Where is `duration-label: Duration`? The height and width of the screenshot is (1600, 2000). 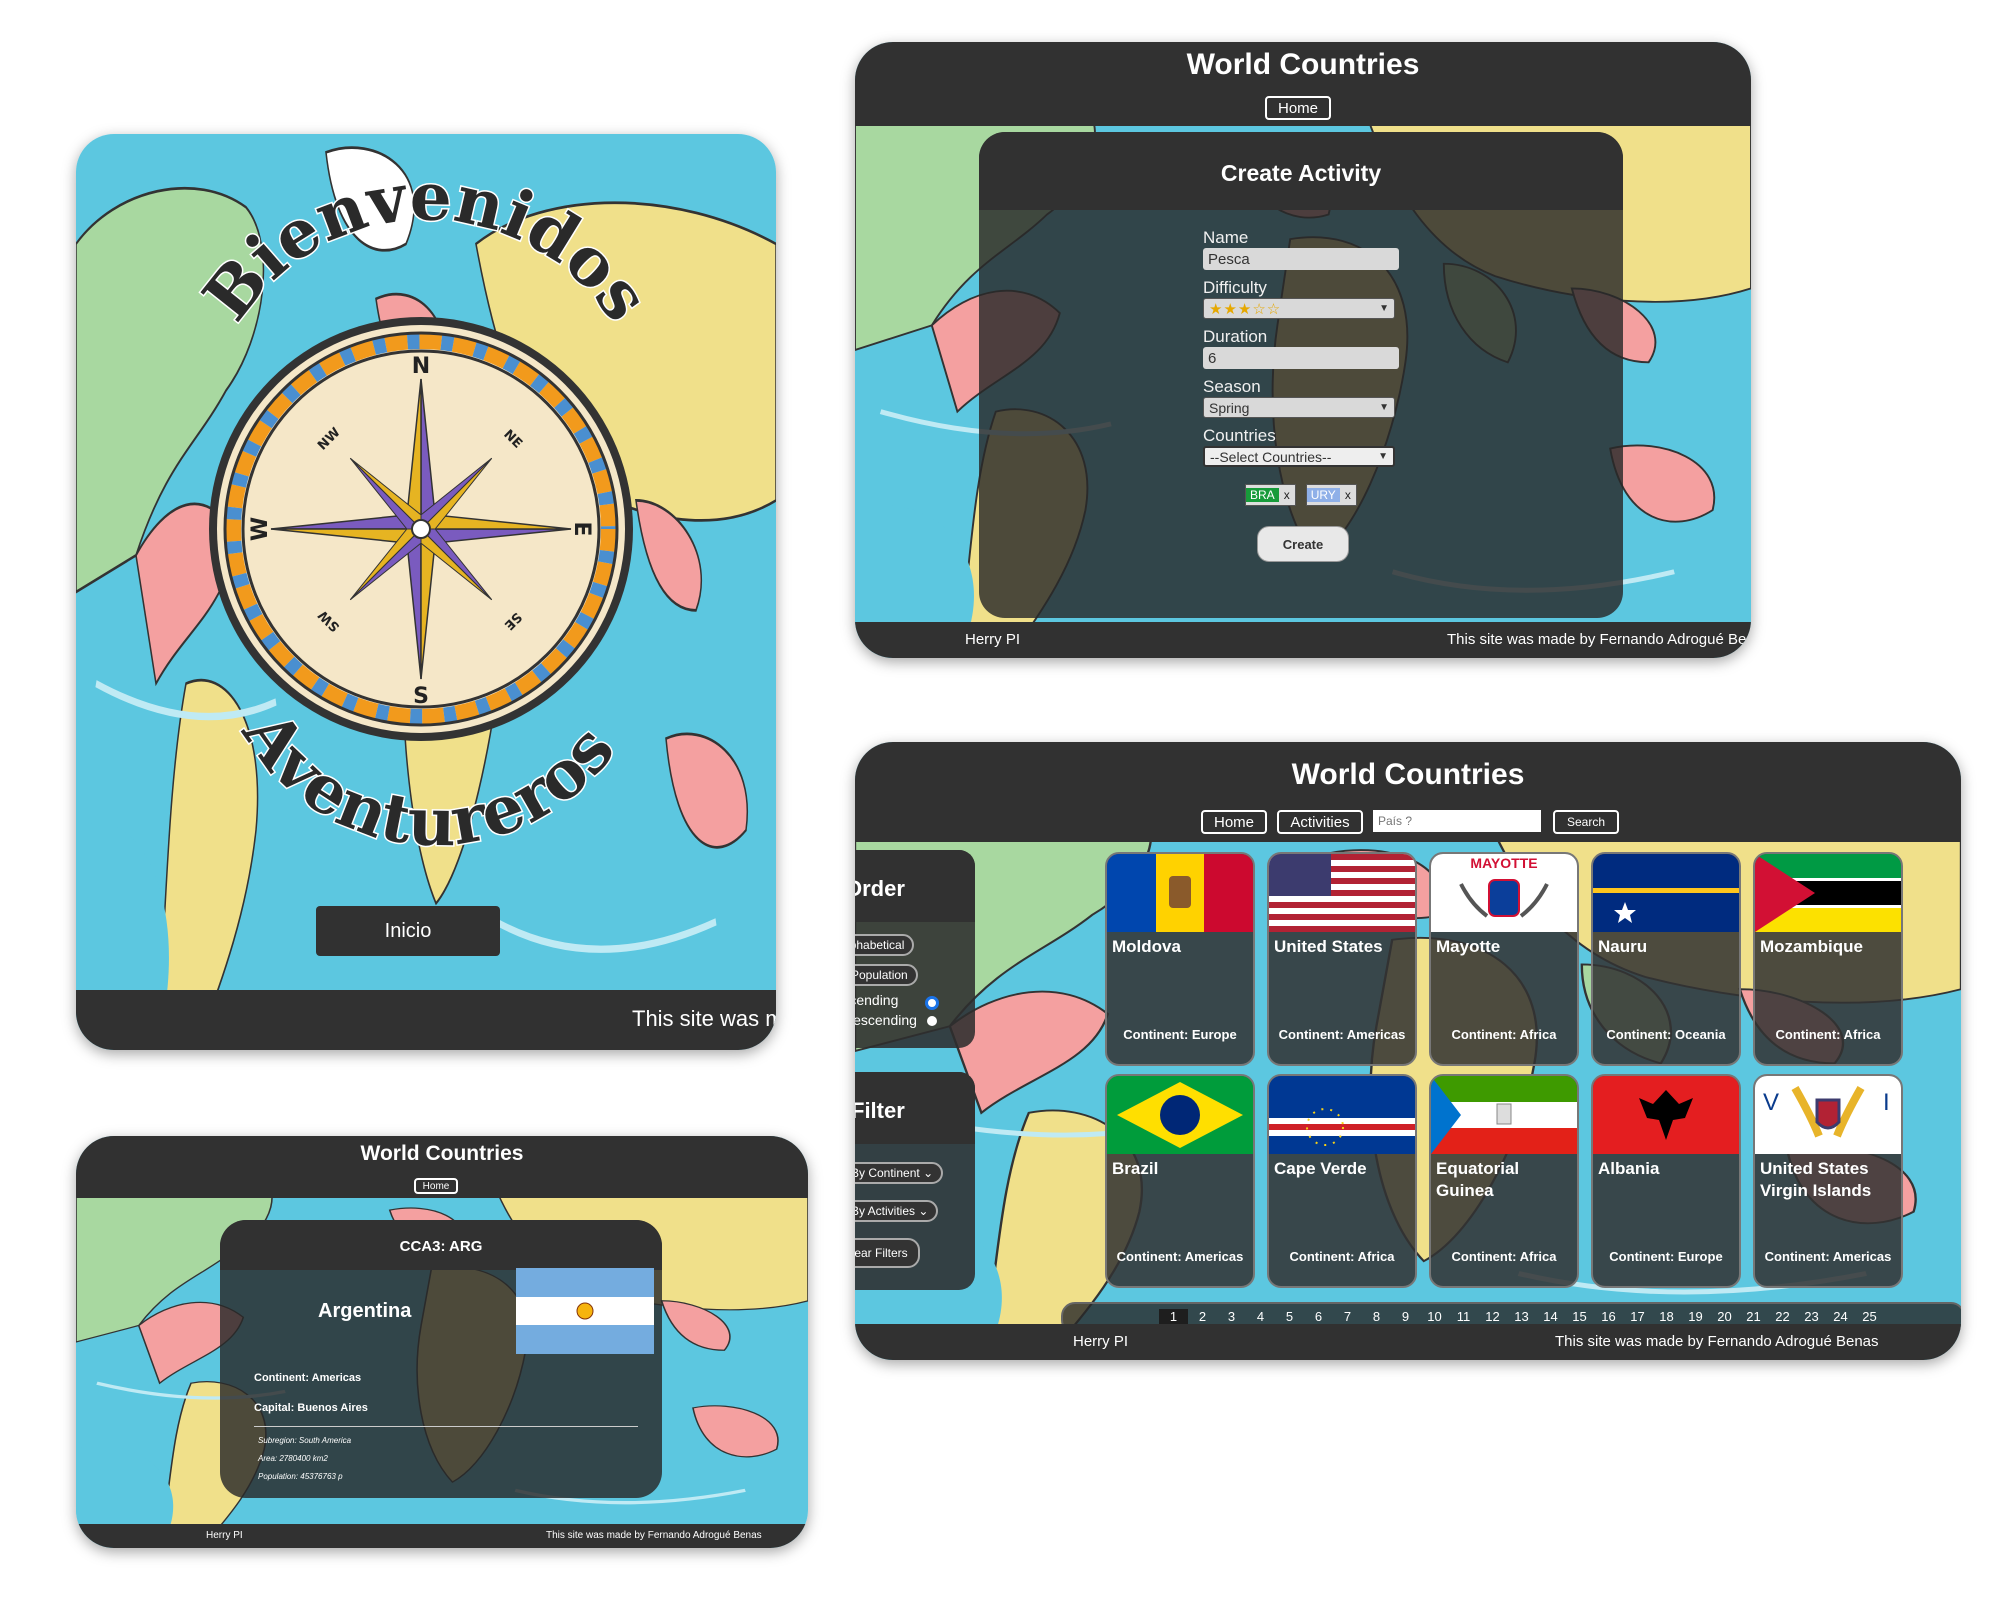 duration-label: Duration is located at coordinates (1235, 336).